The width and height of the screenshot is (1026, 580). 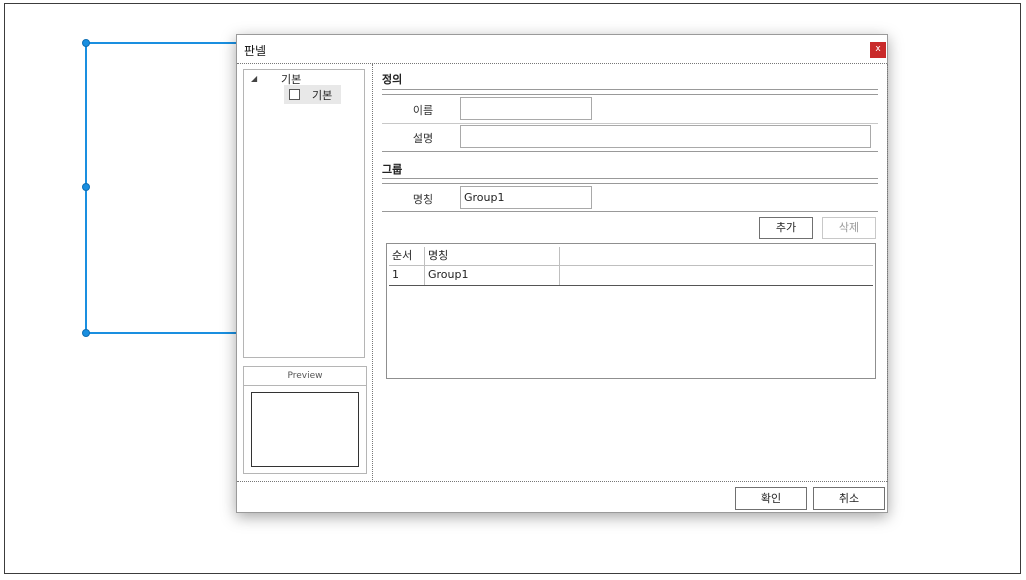 What do you see at coordinates (526, 108) in the screenshot?
I see `name-input` at bounding box center [526, 108].